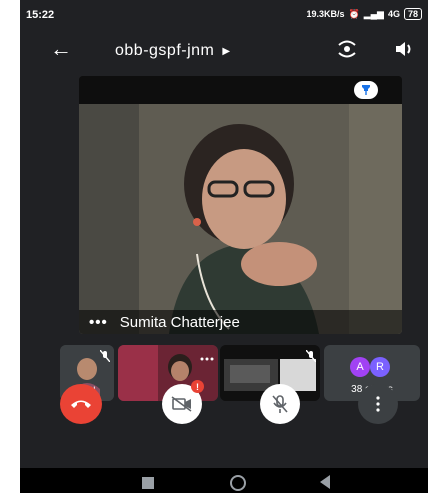 The height and width of the screenshot is (493, 448). I want to click on camera-off-icon, so click(181, 404).